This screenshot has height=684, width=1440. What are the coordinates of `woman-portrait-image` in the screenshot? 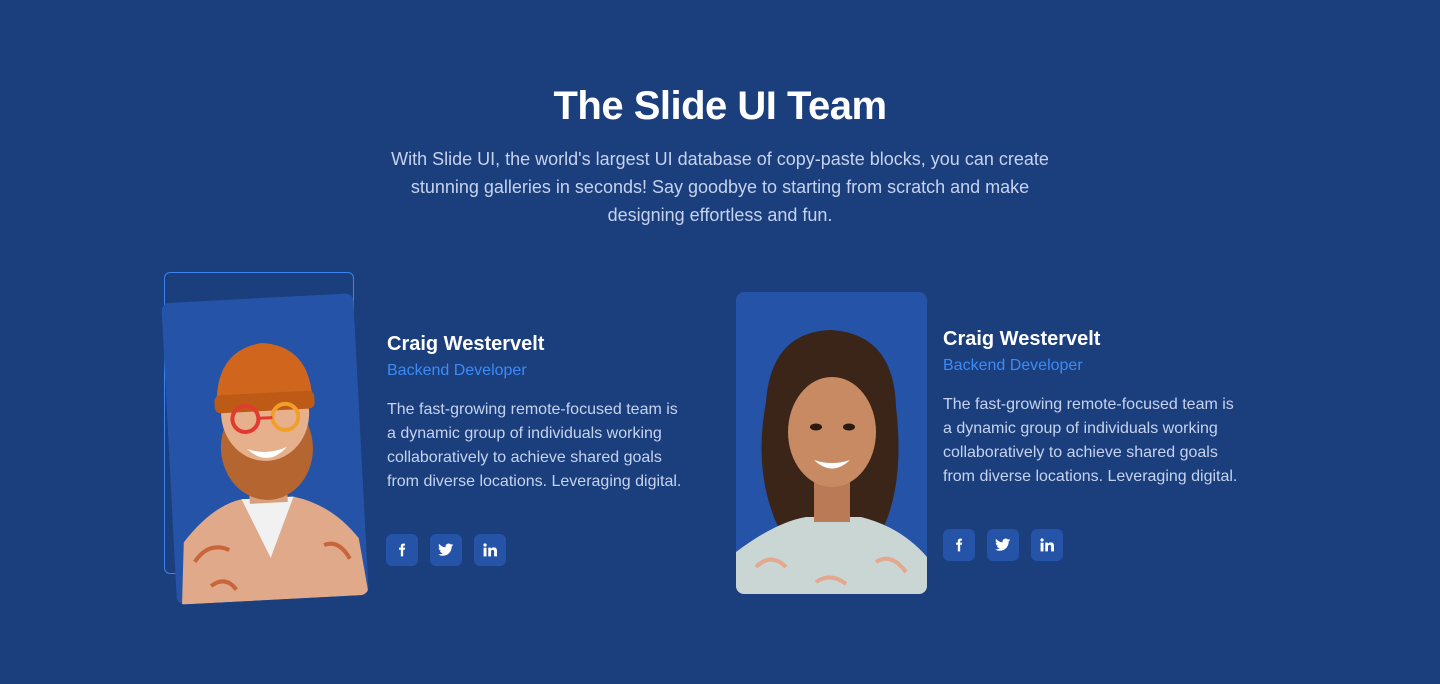 It's located at (831, 462).